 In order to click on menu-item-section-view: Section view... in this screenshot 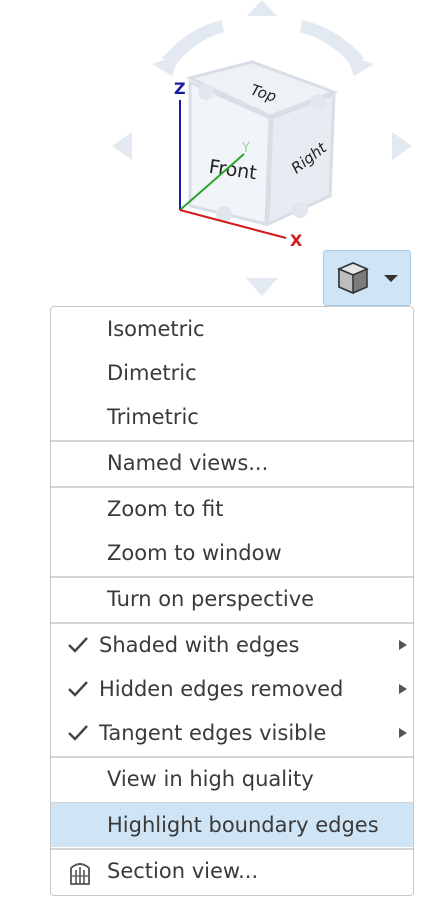, I will do `click(232, 871)`.